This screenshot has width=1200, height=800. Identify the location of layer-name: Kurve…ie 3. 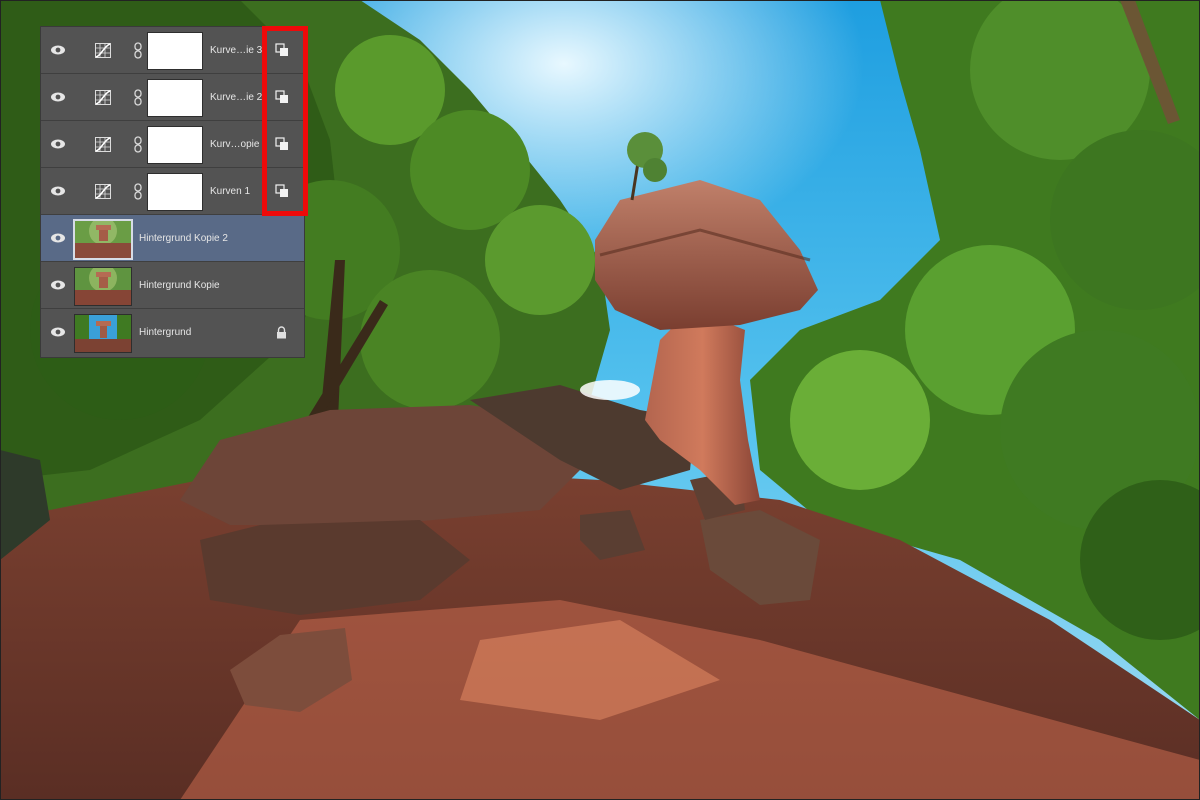
(240, 50).